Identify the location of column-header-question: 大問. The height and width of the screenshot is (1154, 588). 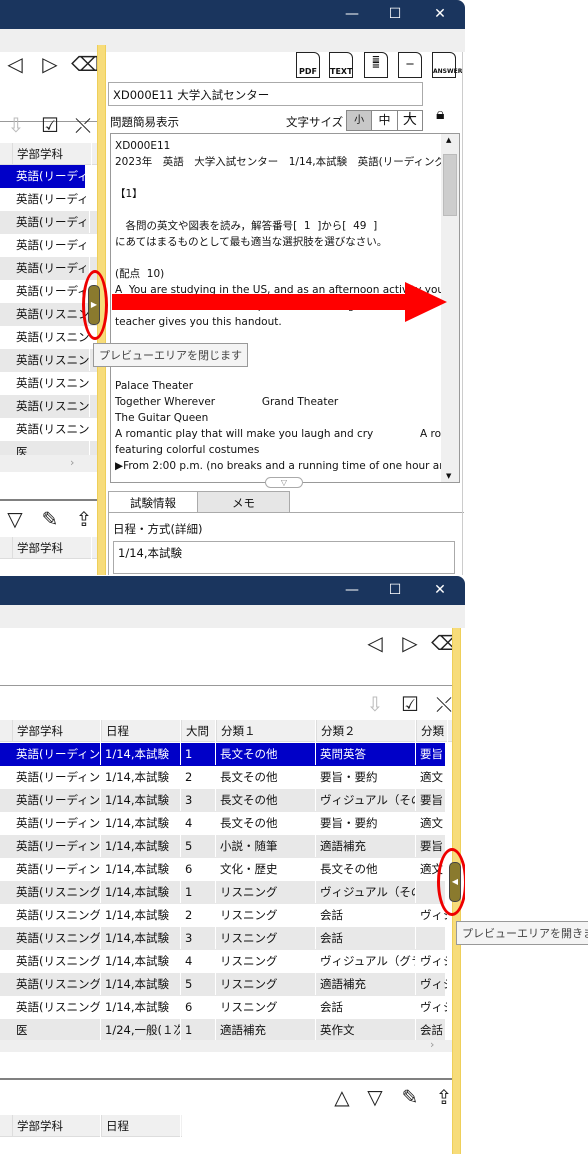
(198, 731).